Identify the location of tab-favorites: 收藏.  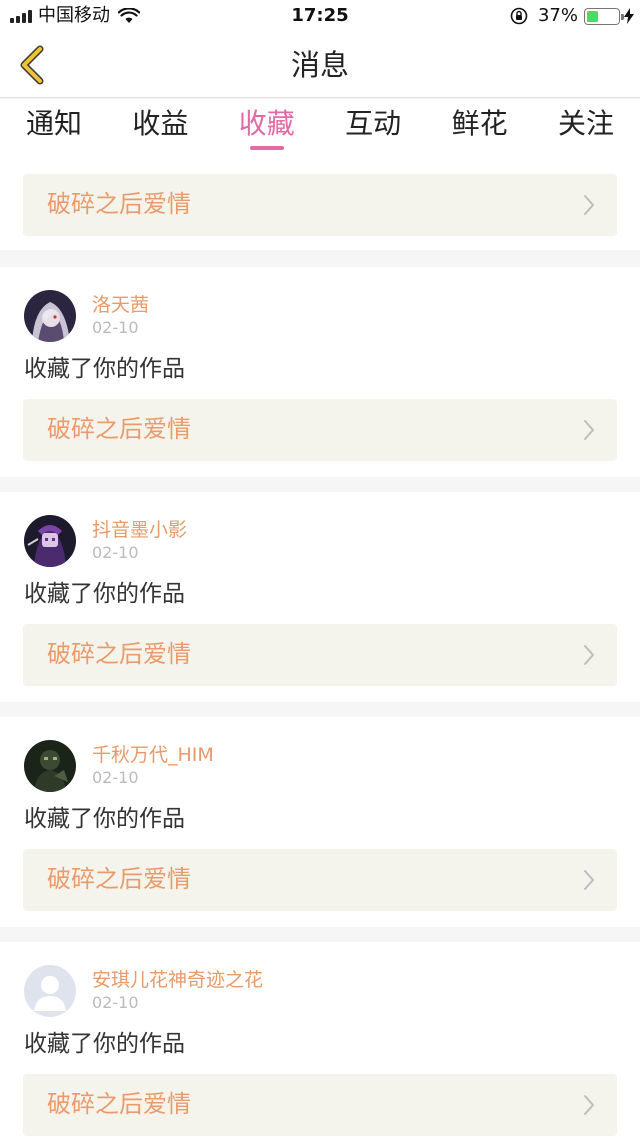
(267, 127).